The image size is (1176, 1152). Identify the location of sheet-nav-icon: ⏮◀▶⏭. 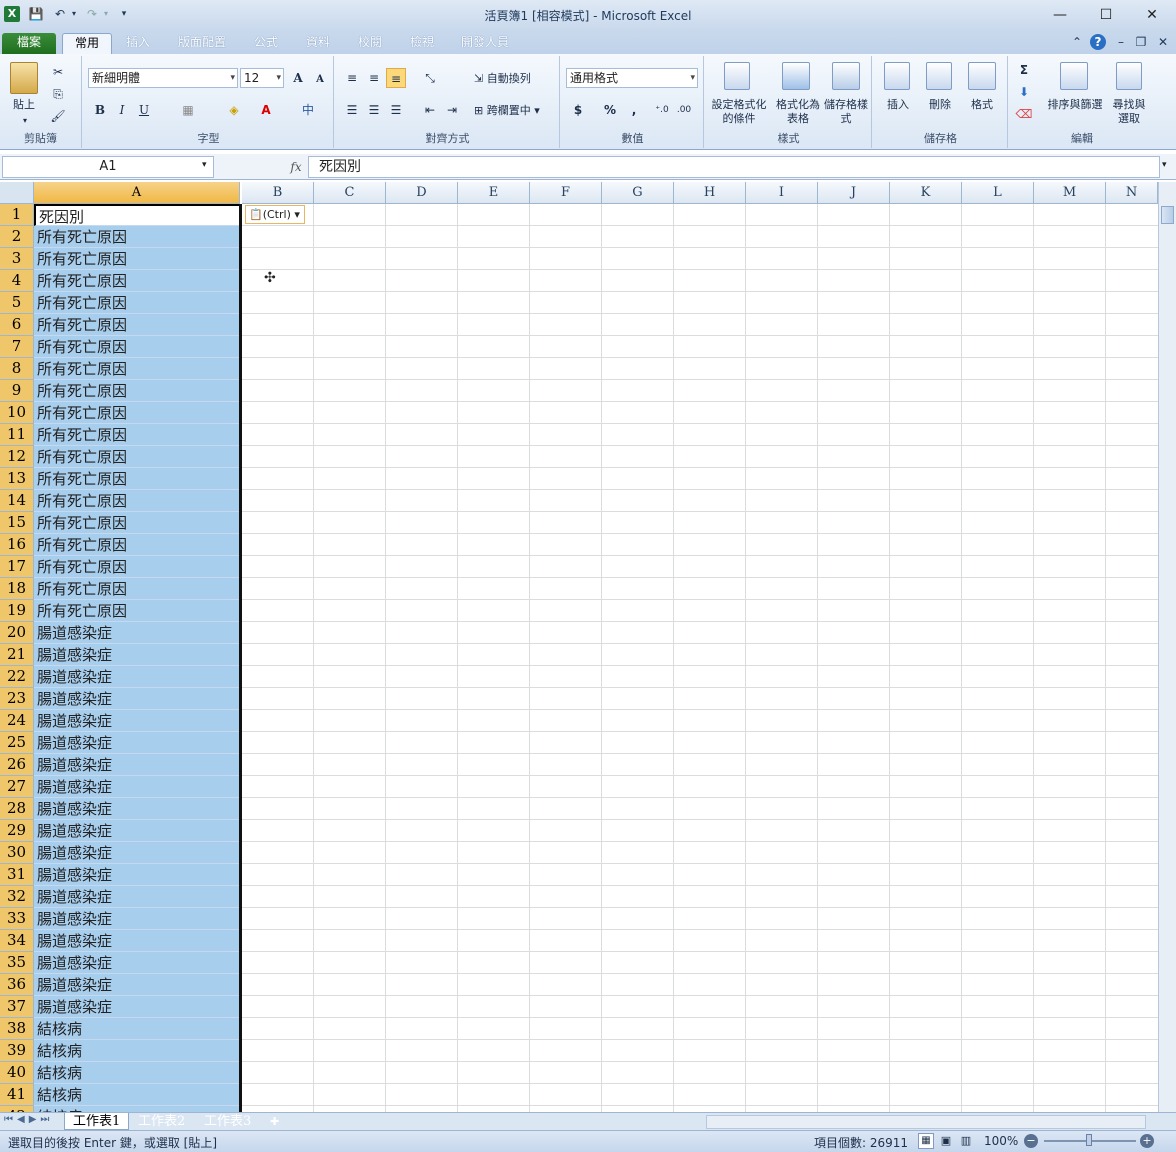
(28, 1119).